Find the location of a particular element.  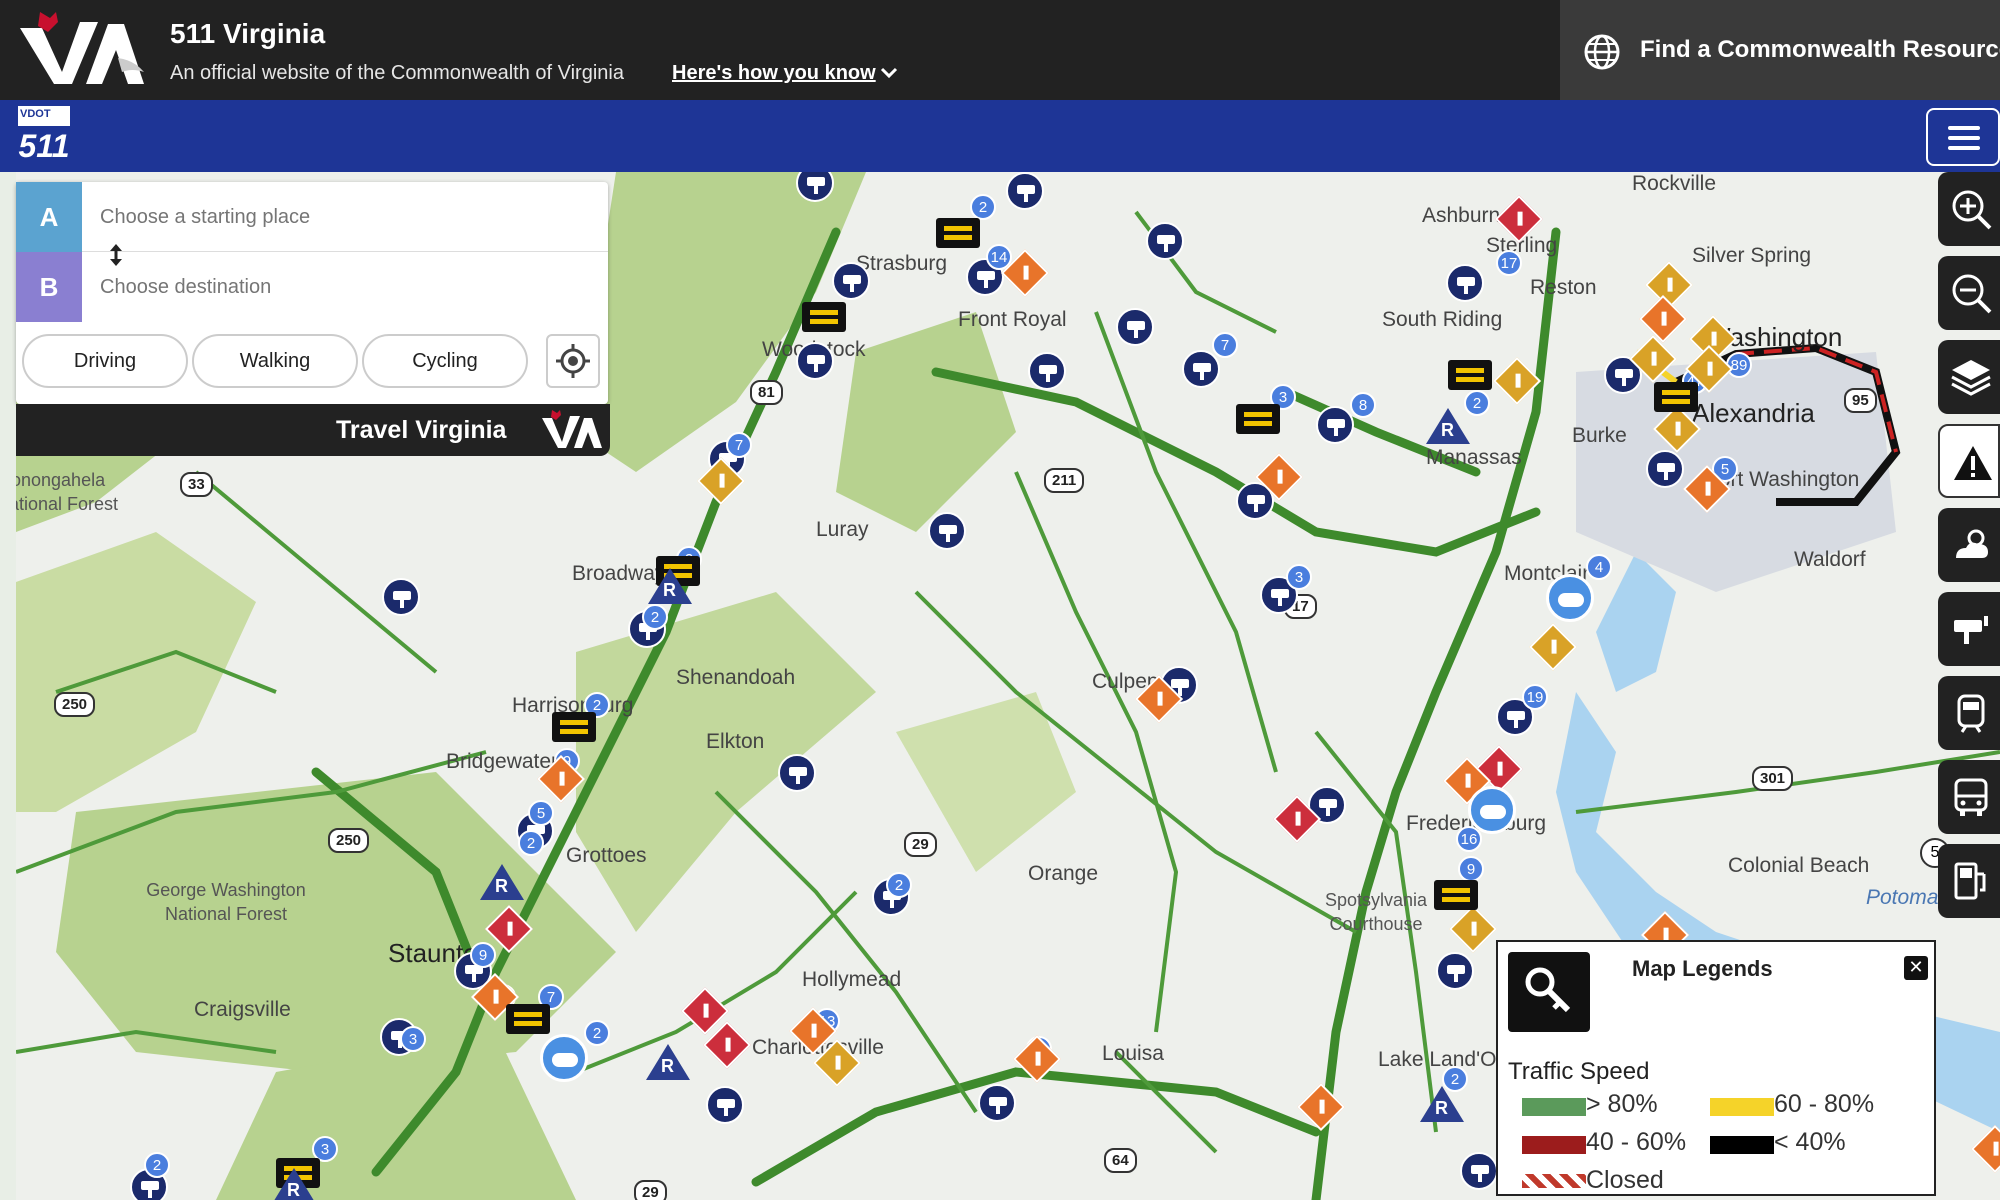

cluster-count-badge: 8 is located at coordinates (1363, 405).